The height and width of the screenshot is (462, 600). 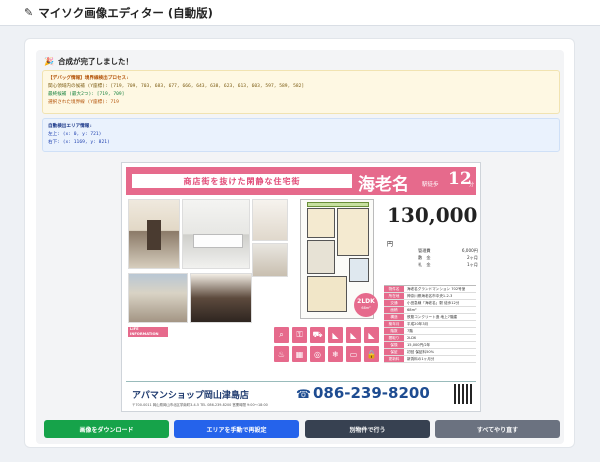 What do you see at coordinates (299, 335) in the screenshot?
I see `key-icon: ⚿` at bounding box center [299, 335].